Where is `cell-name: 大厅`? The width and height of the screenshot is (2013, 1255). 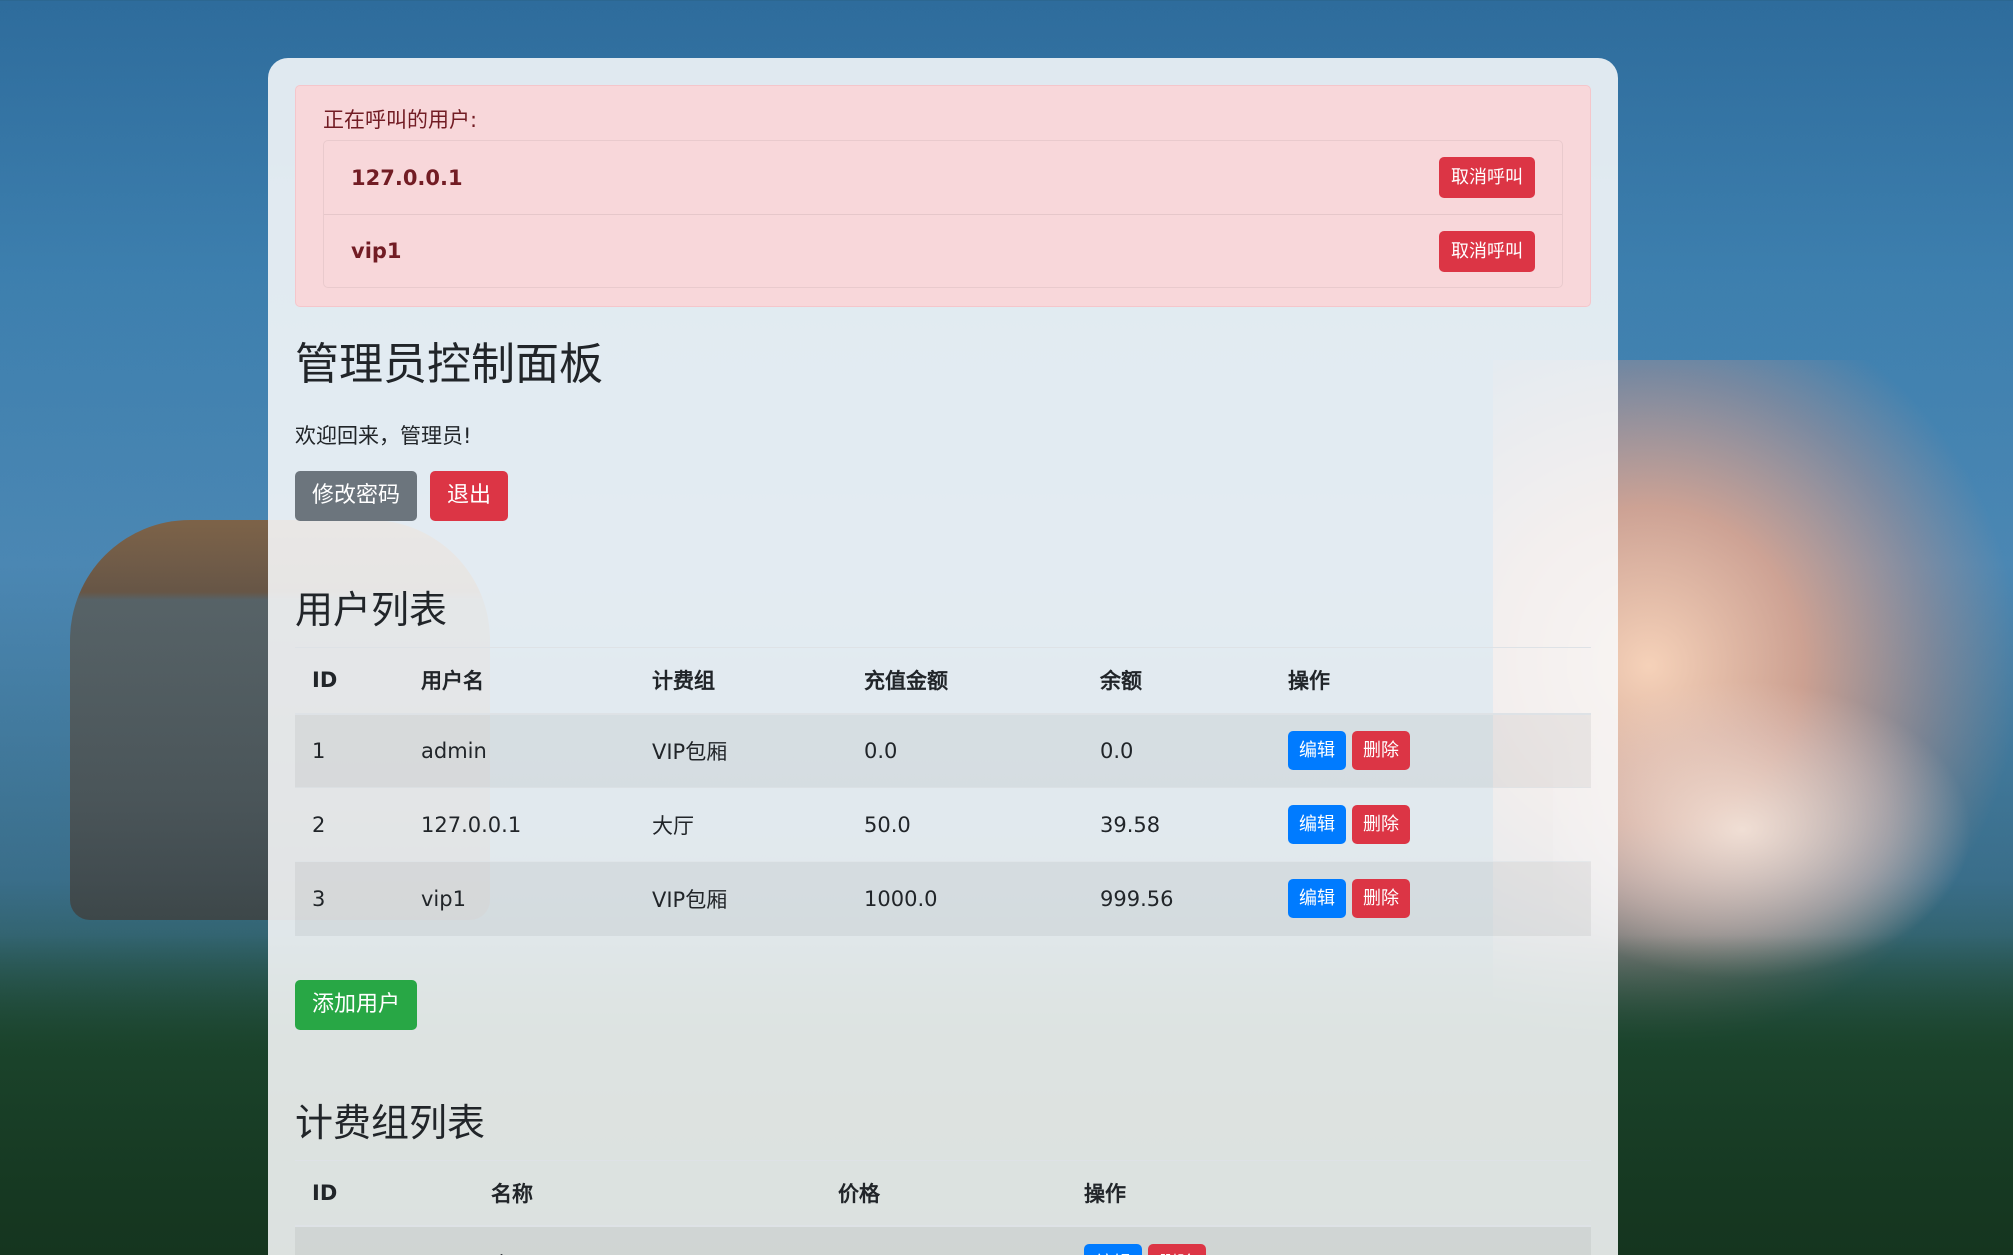 cell-name: 大厅 is located at coordinates (647, 1240).